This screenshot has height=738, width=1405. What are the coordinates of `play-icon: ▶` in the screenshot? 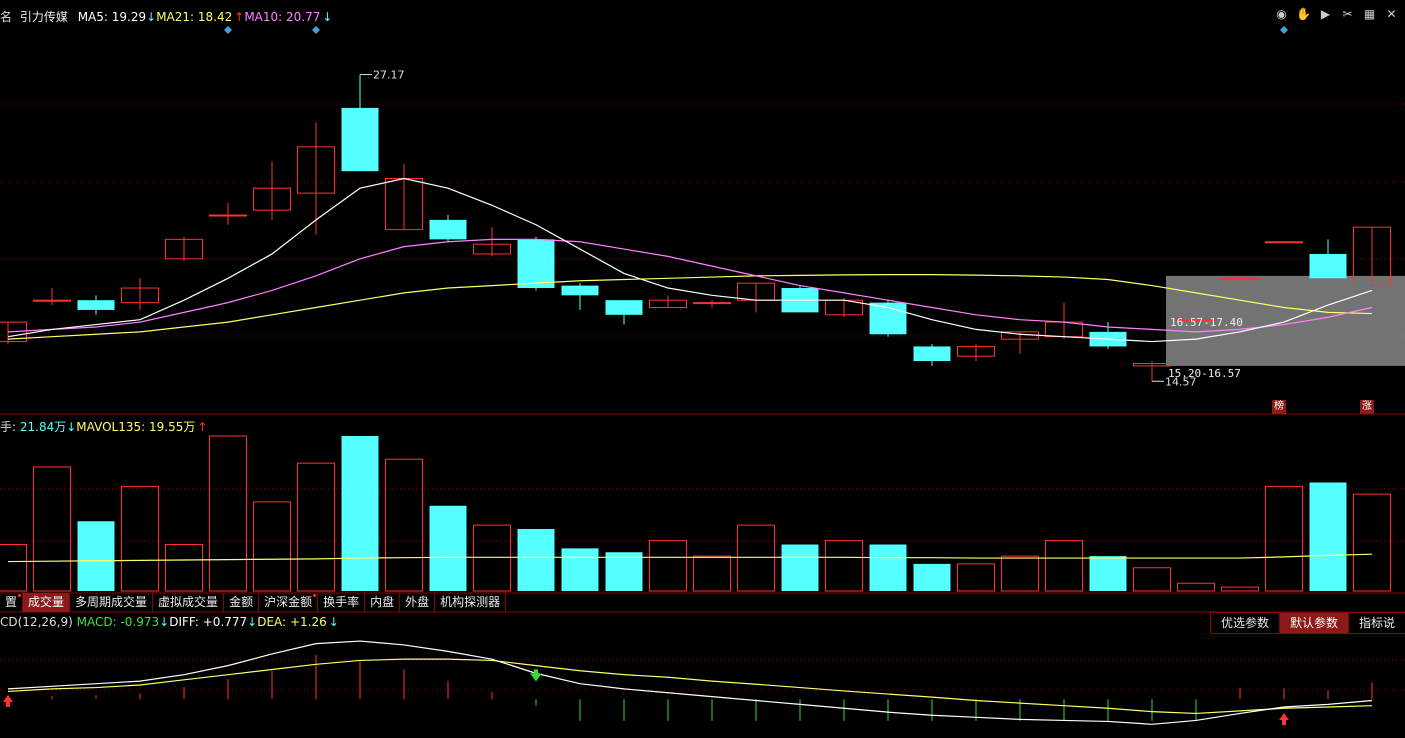 It's located at (1325, 14).